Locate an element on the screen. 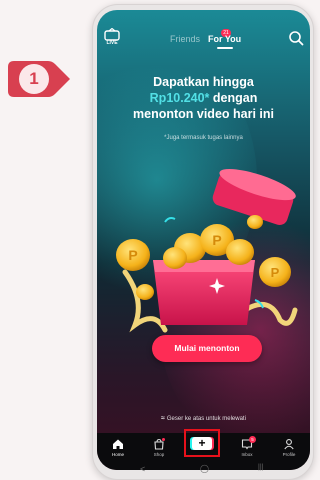  nav-item-inbox: 5 Inbox is located at coordinates (247, 446).